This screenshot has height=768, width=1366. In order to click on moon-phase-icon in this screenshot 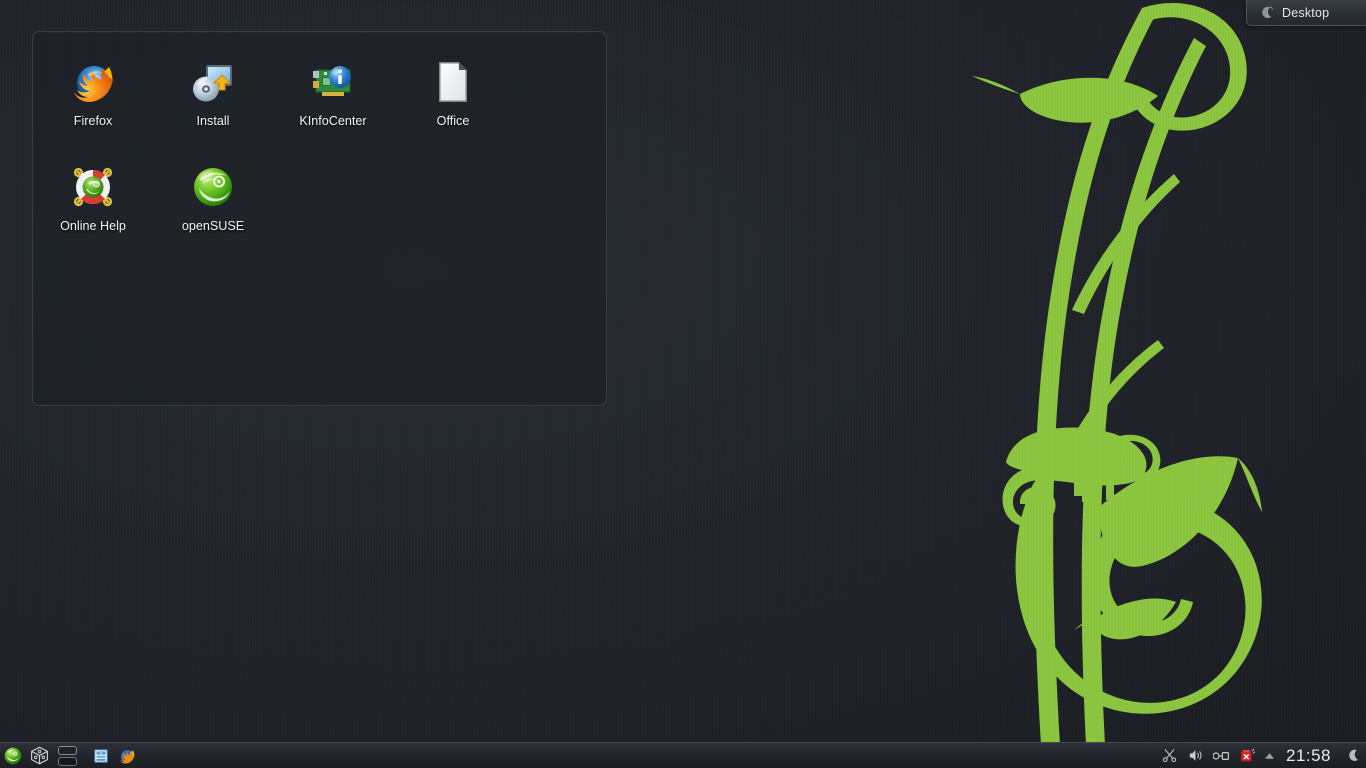, I will do `click(1353, 755)`.